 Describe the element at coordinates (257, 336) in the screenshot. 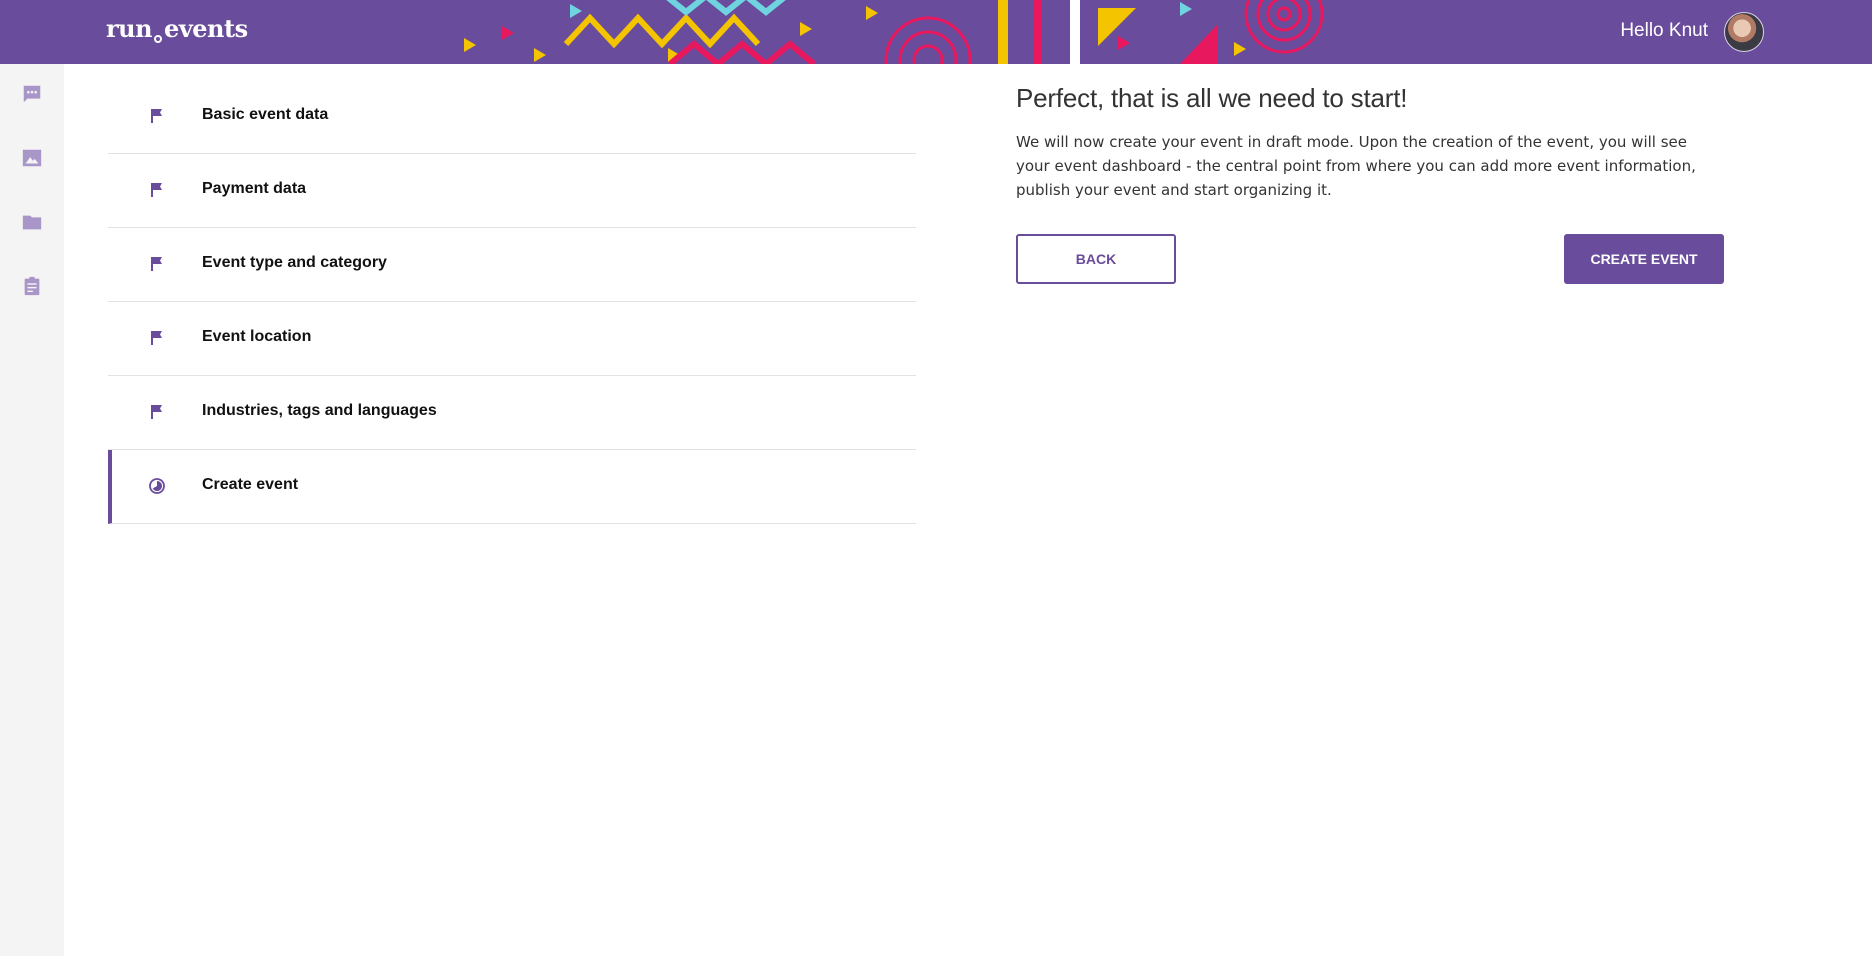

I see `step-label: Event location` at that location.